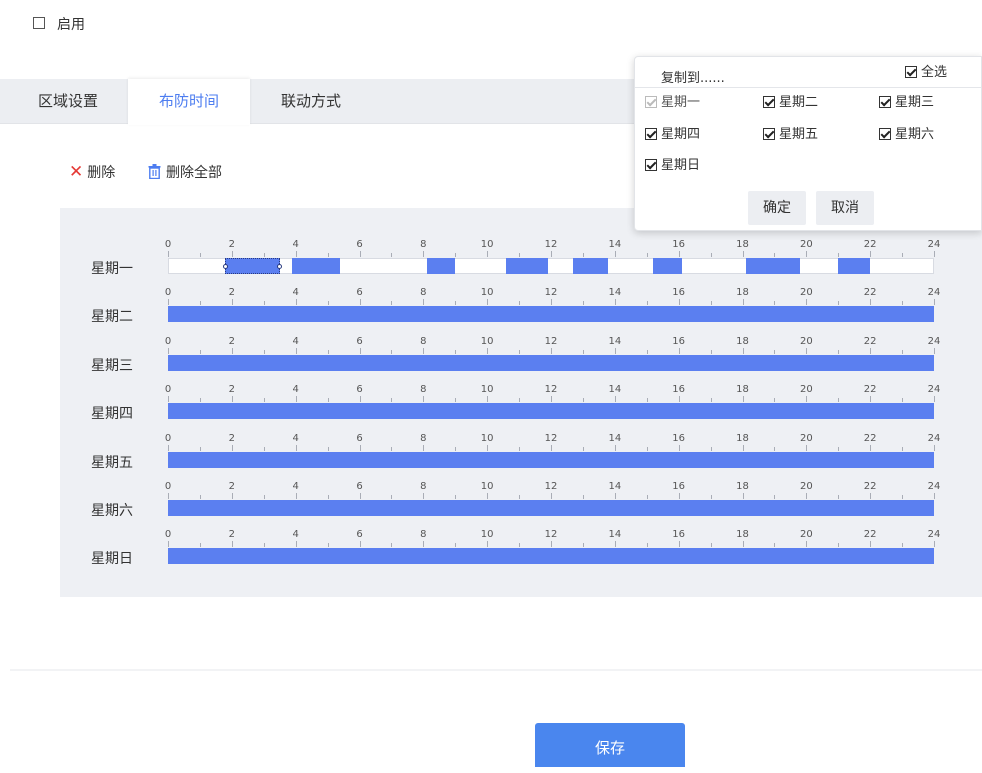 The image size is (982, 773). Describe the element at coordinates (68, 101) in the screenshot. I see `tab-area-settings: 区域设置` at that location.